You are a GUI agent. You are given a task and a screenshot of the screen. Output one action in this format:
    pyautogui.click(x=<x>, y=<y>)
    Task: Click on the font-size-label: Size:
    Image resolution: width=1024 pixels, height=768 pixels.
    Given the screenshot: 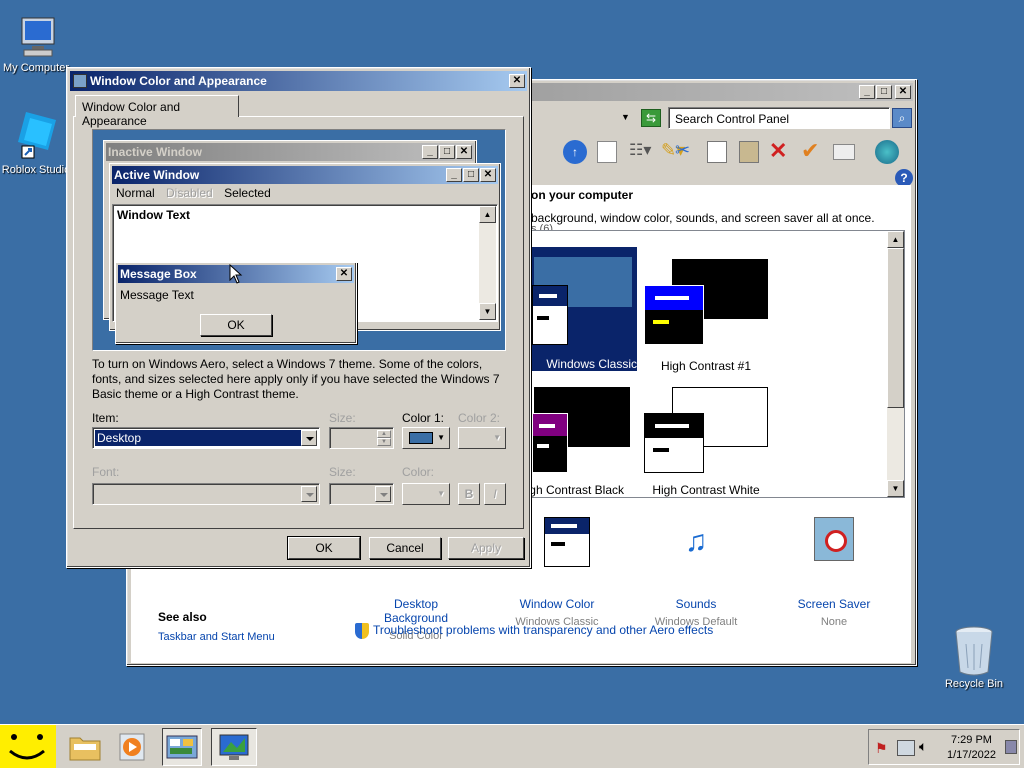 What is the action you would take?
    pyautogui.click(x=342, y=472)
    